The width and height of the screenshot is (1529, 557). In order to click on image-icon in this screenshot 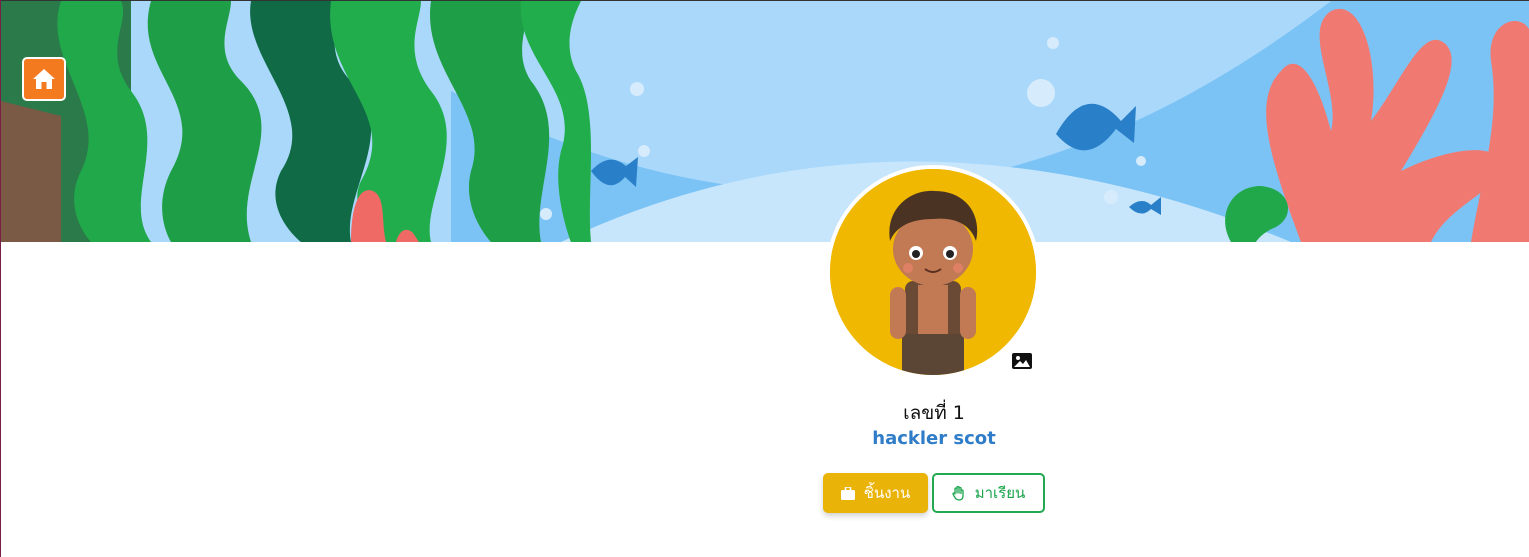, I will do `click(1022, 361)`.